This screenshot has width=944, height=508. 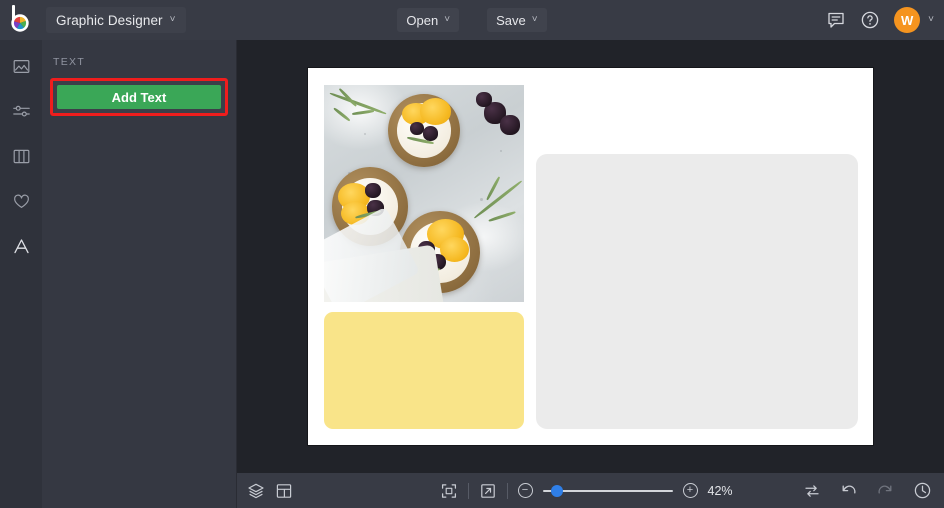 I want to click on top-bar: Graphic Designer ˅ Open ˅ Save ˅ W ˅, so click(x=472, y=20).